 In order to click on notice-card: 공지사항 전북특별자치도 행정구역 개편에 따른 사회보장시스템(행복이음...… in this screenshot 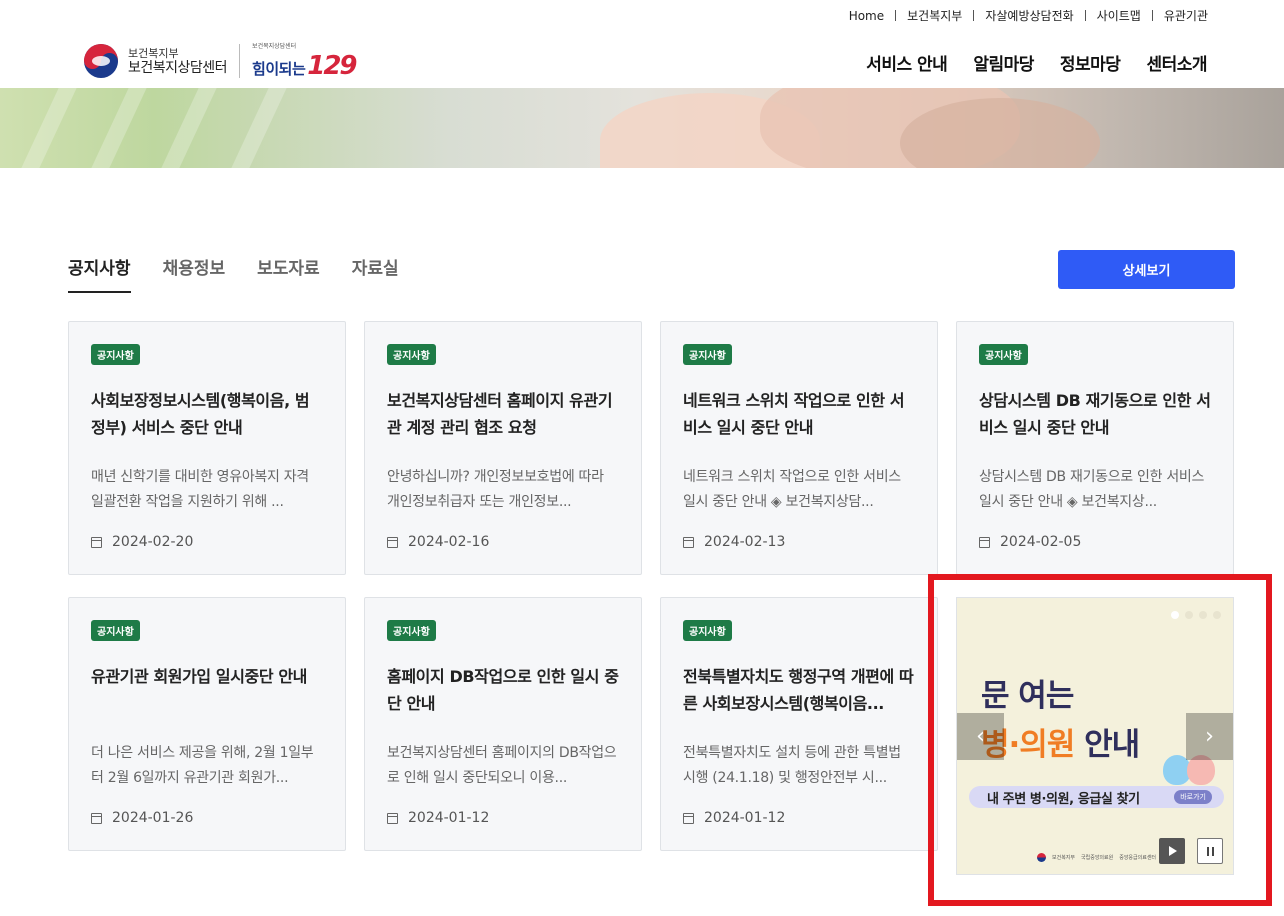, I will do `click(799, 724)`.